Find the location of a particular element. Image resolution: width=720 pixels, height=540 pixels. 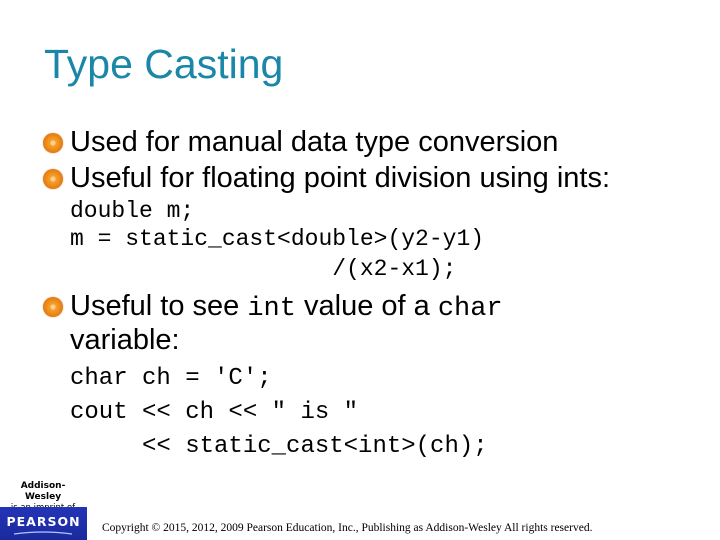

pearson-logo: PEARSON is located at coordinates (43, 523).